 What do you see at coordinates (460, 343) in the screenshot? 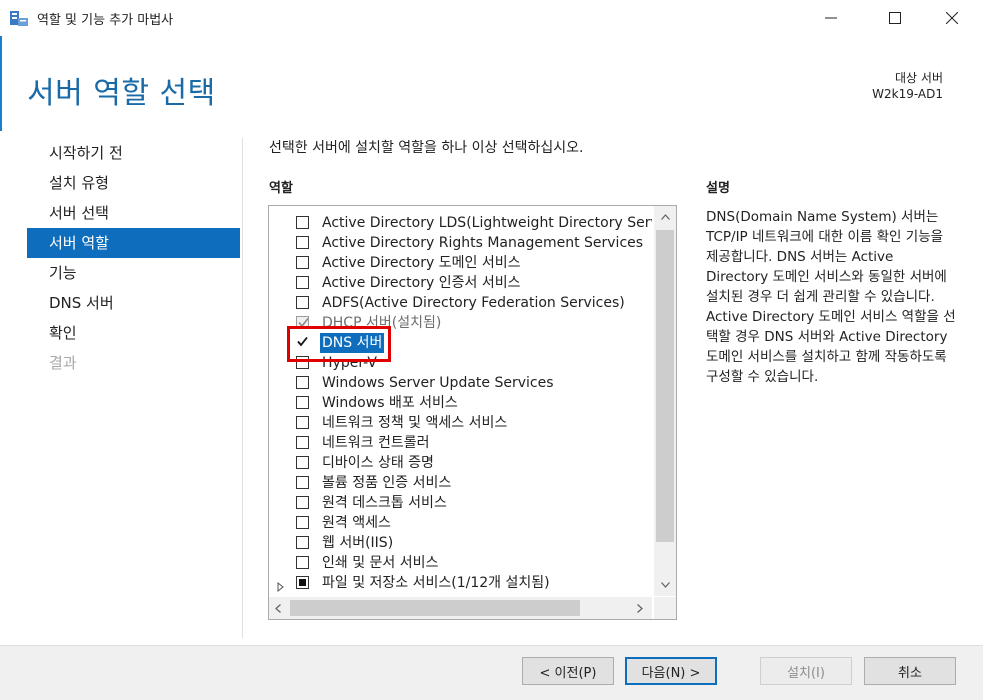
I see `role-row: DNS 서버` at bounding box center [460, 343].